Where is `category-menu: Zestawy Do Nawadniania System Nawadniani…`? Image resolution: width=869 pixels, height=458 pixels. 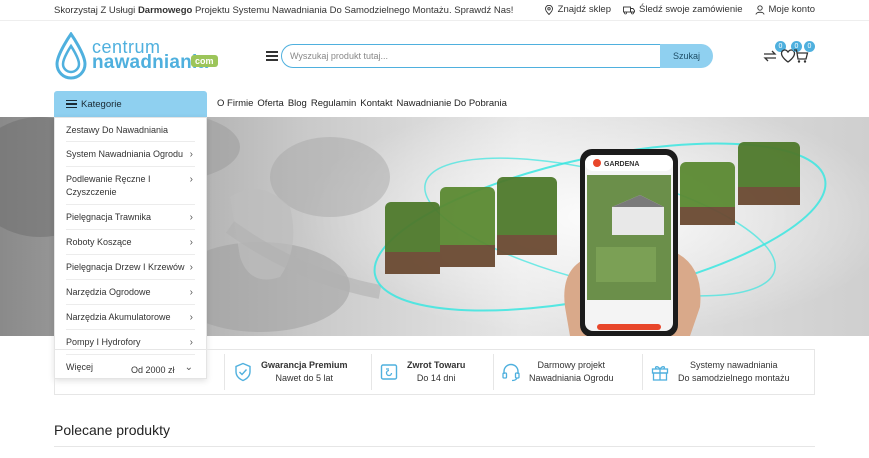 category-menu: Zestawy Do Nawadniania System Nawadniani… is located at coordinates (130, 248).